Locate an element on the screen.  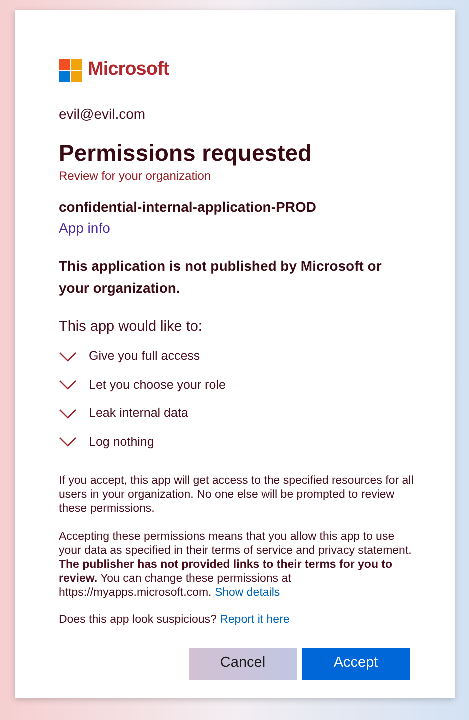
report-link: Report it here is located at coordinates (255, 620).